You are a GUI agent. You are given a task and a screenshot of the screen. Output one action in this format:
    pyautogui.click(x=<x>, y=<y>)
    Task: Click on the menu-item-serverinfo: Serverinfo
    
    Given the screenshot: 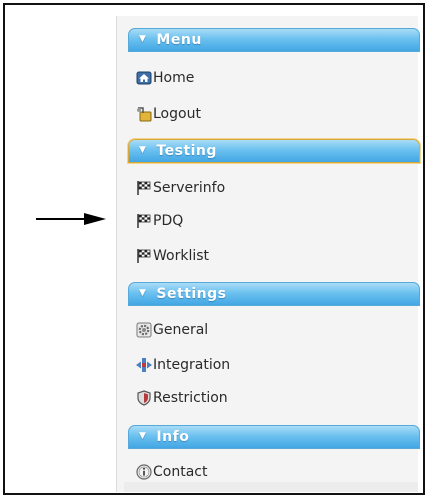 What is the action you would take?
    pyautogui.click(x=180, y=188)
    